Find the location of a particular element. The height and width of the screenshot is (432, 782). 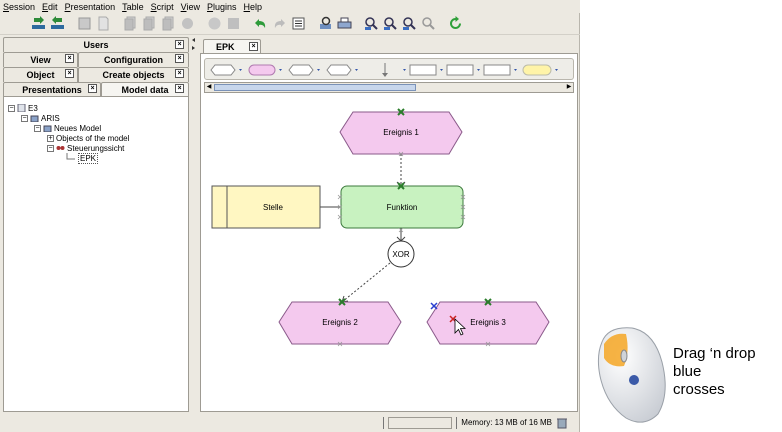

menu-view: View is located at coordinates (190, 7).